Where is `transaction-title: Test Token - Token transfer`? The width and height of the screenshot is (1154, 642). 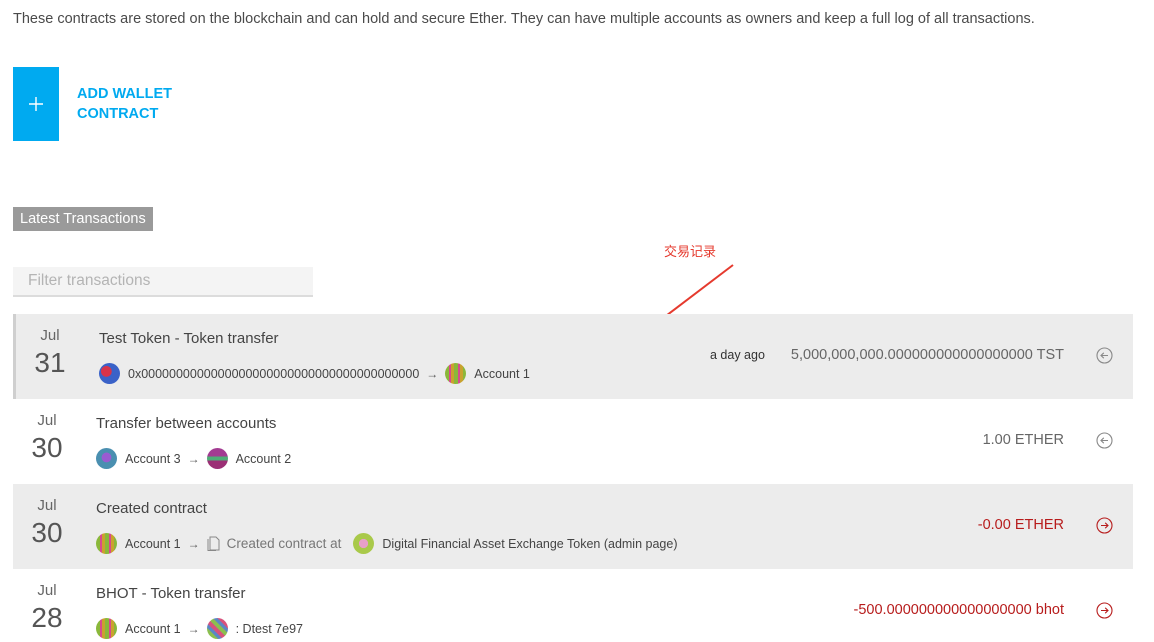
transaction-title: Test Token - Token transfer is located at coordinates (189, 338).